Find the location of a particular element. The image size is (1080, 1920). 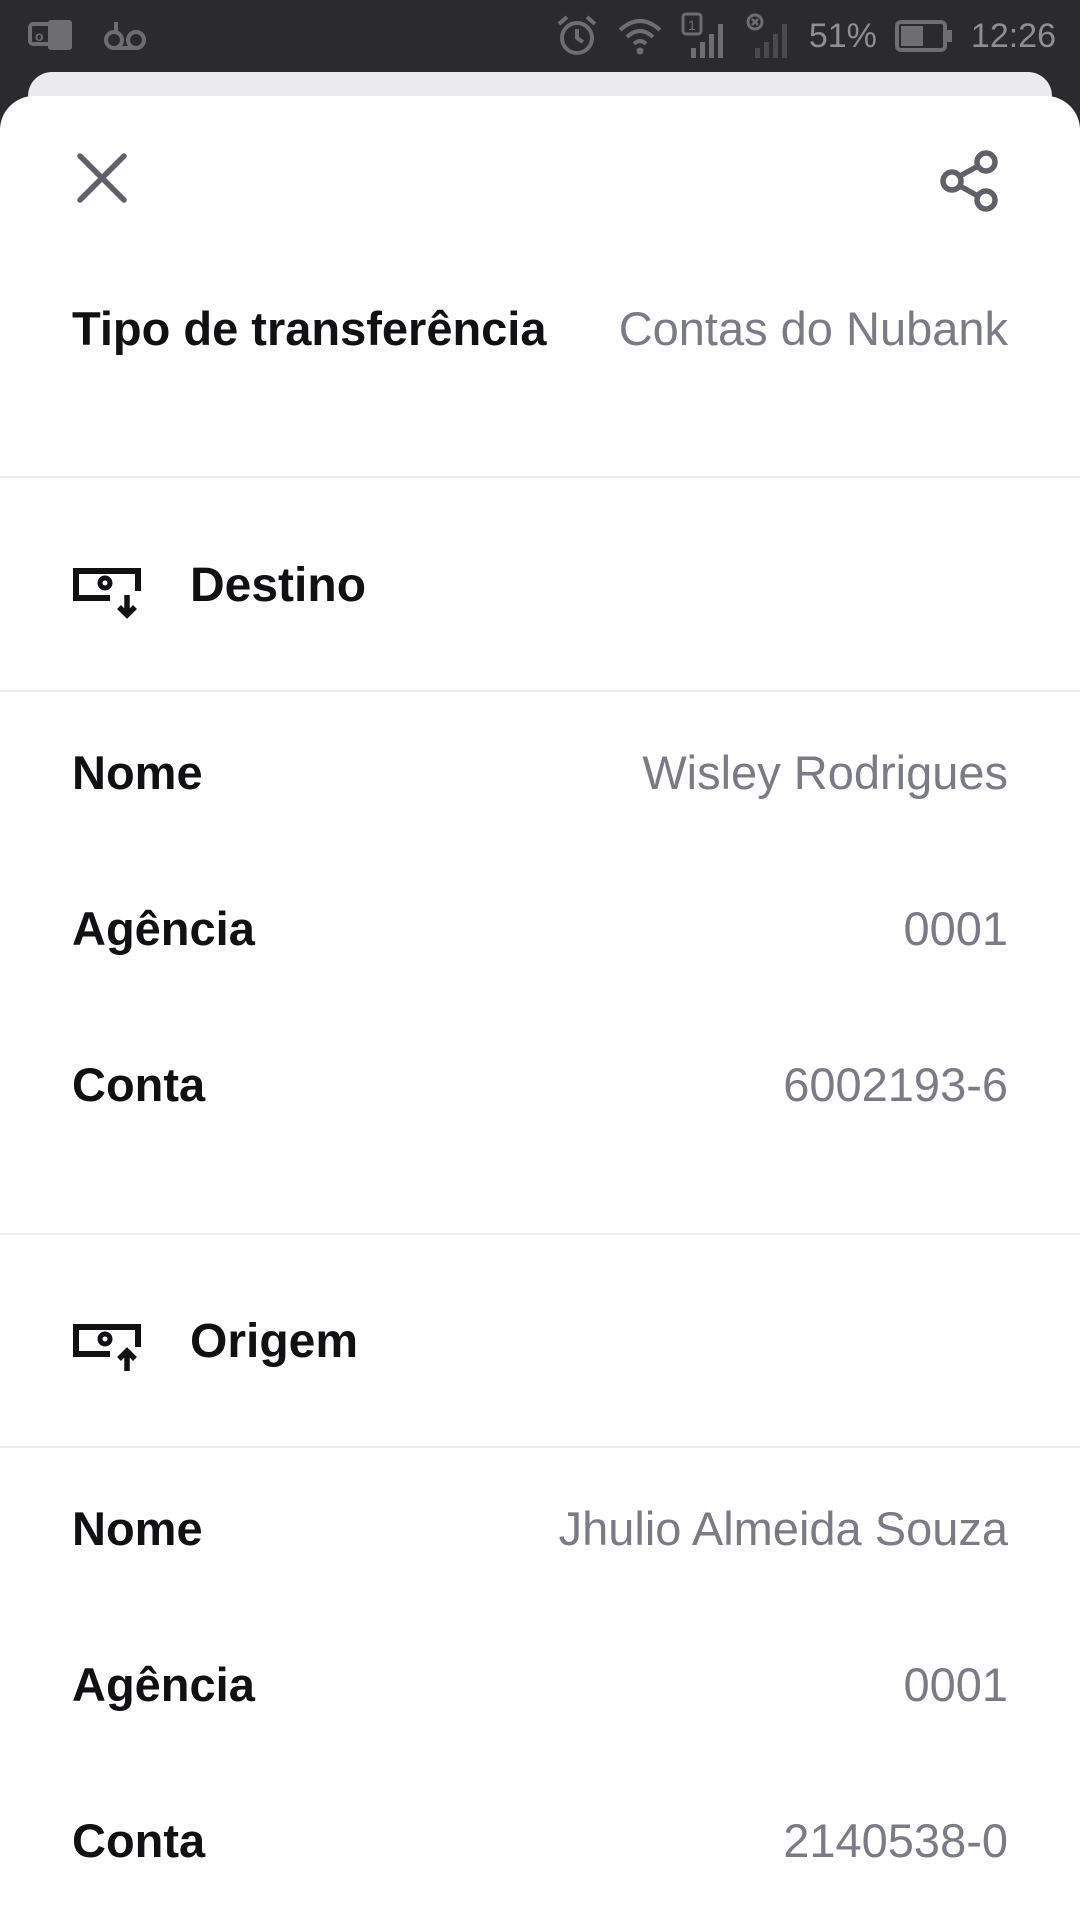

origin-agency-row: Agência 0001 is located at coordinates (540, 1684).